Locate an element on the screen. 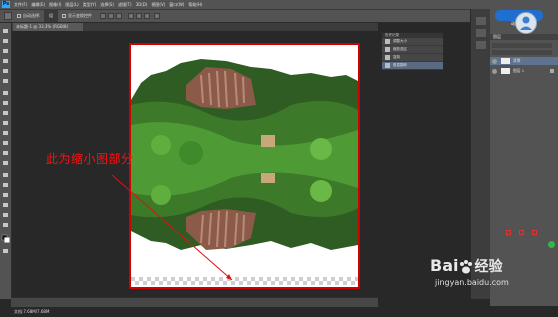  layer-link-icon is located at coordinates (508, 232).